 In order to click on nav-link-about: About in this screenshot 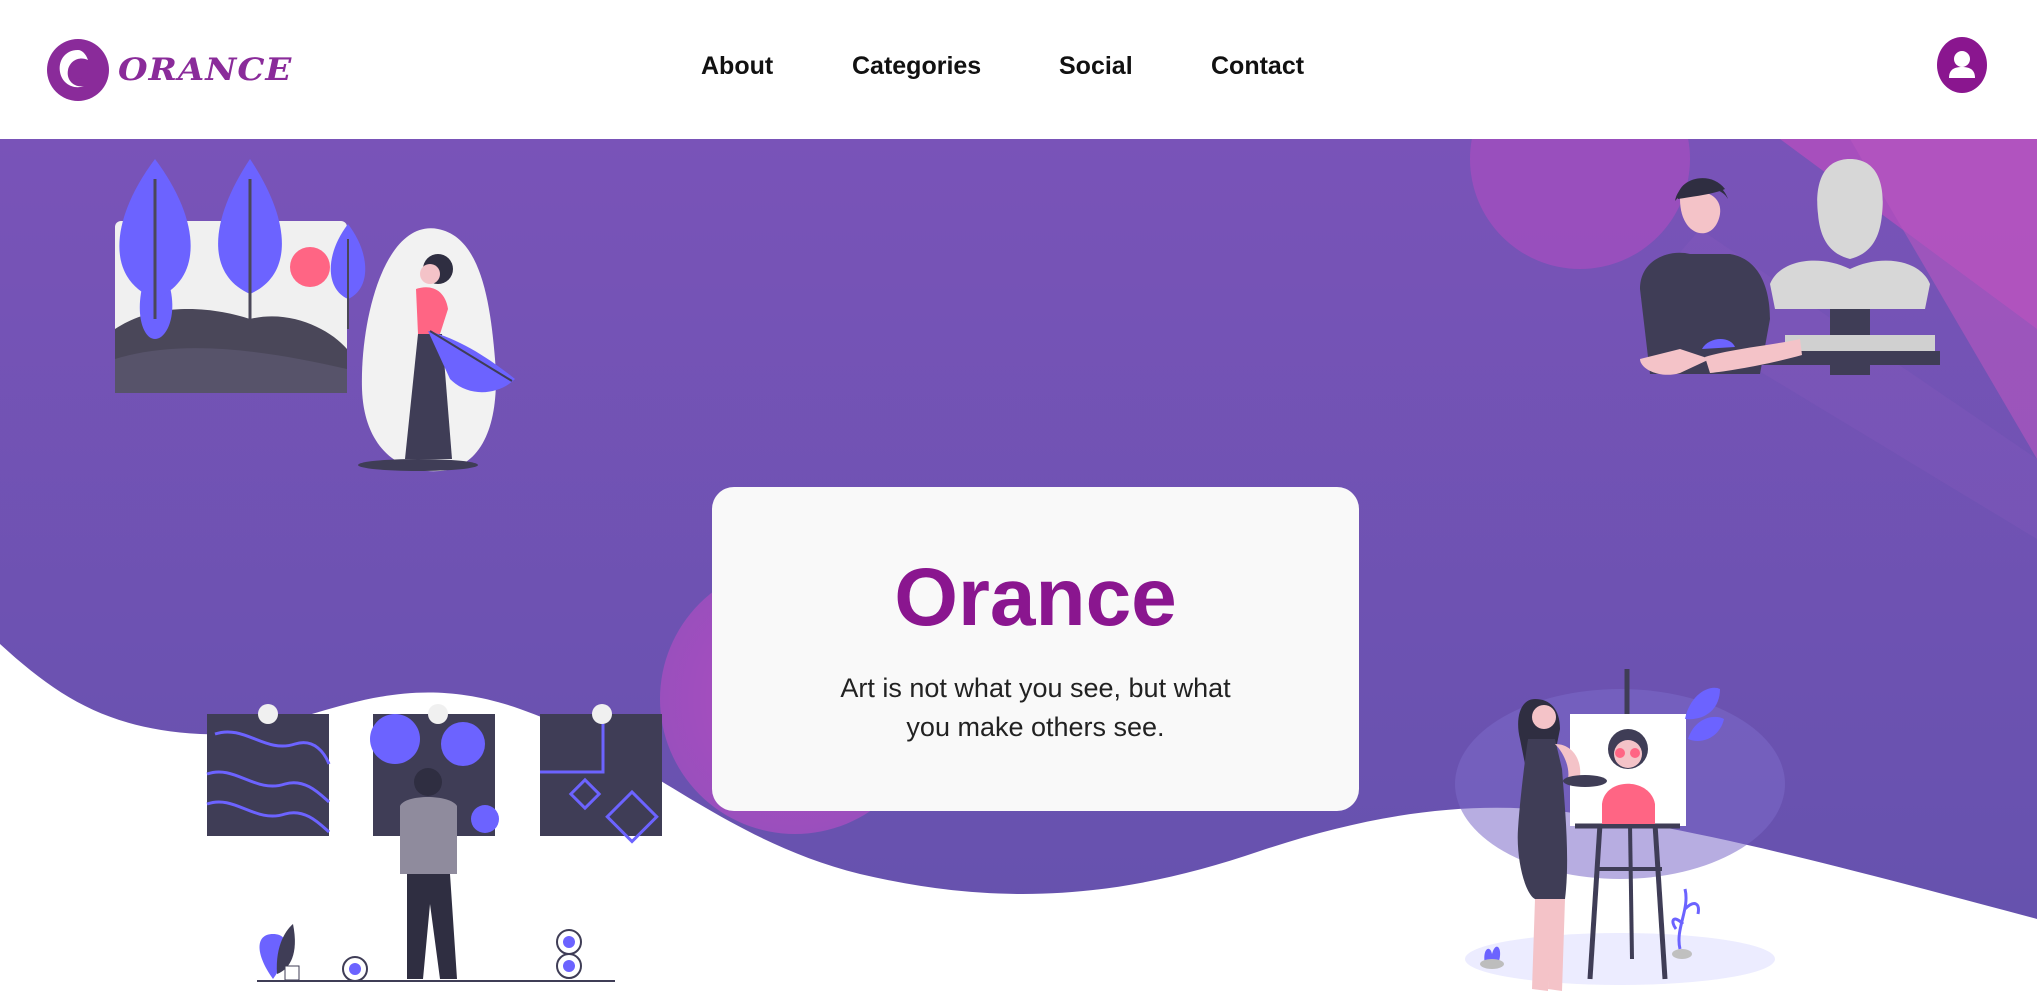, I will do `click(737, 66)`.